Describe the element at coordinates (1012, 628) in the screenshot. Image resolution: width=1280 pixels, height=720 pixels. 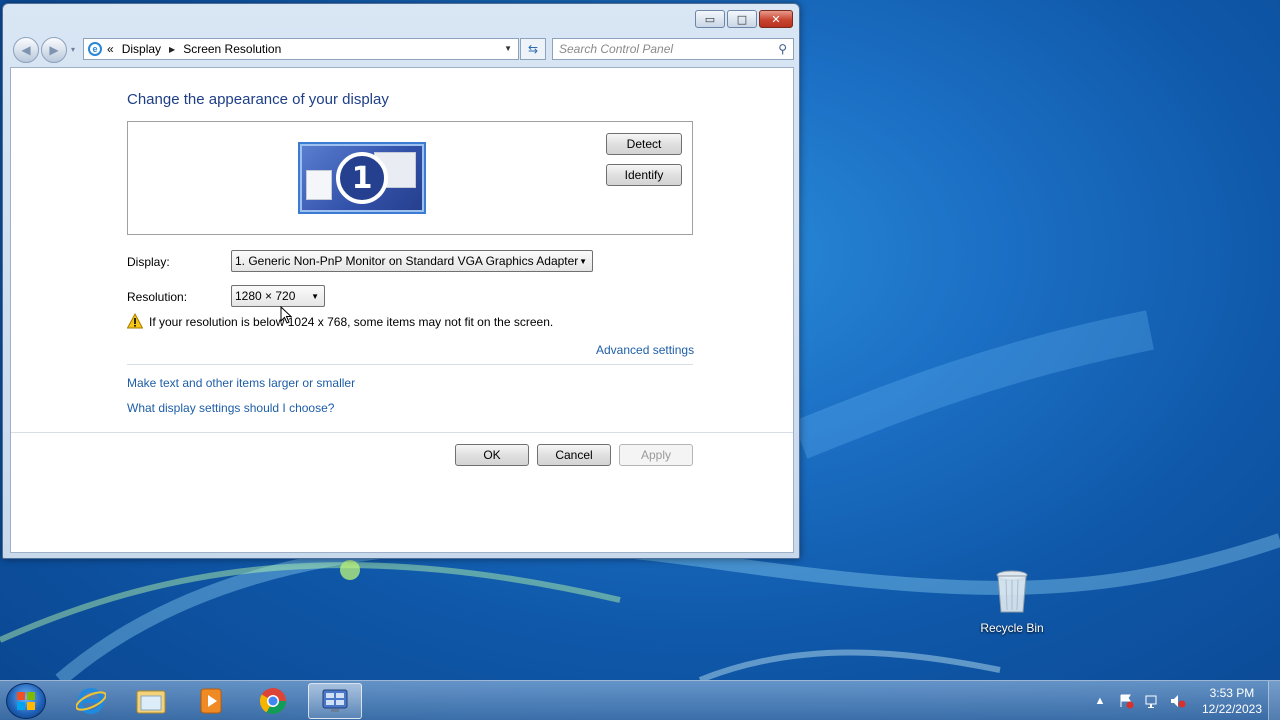
I see `recycle-bin-label: Recycle Bin` at that location.